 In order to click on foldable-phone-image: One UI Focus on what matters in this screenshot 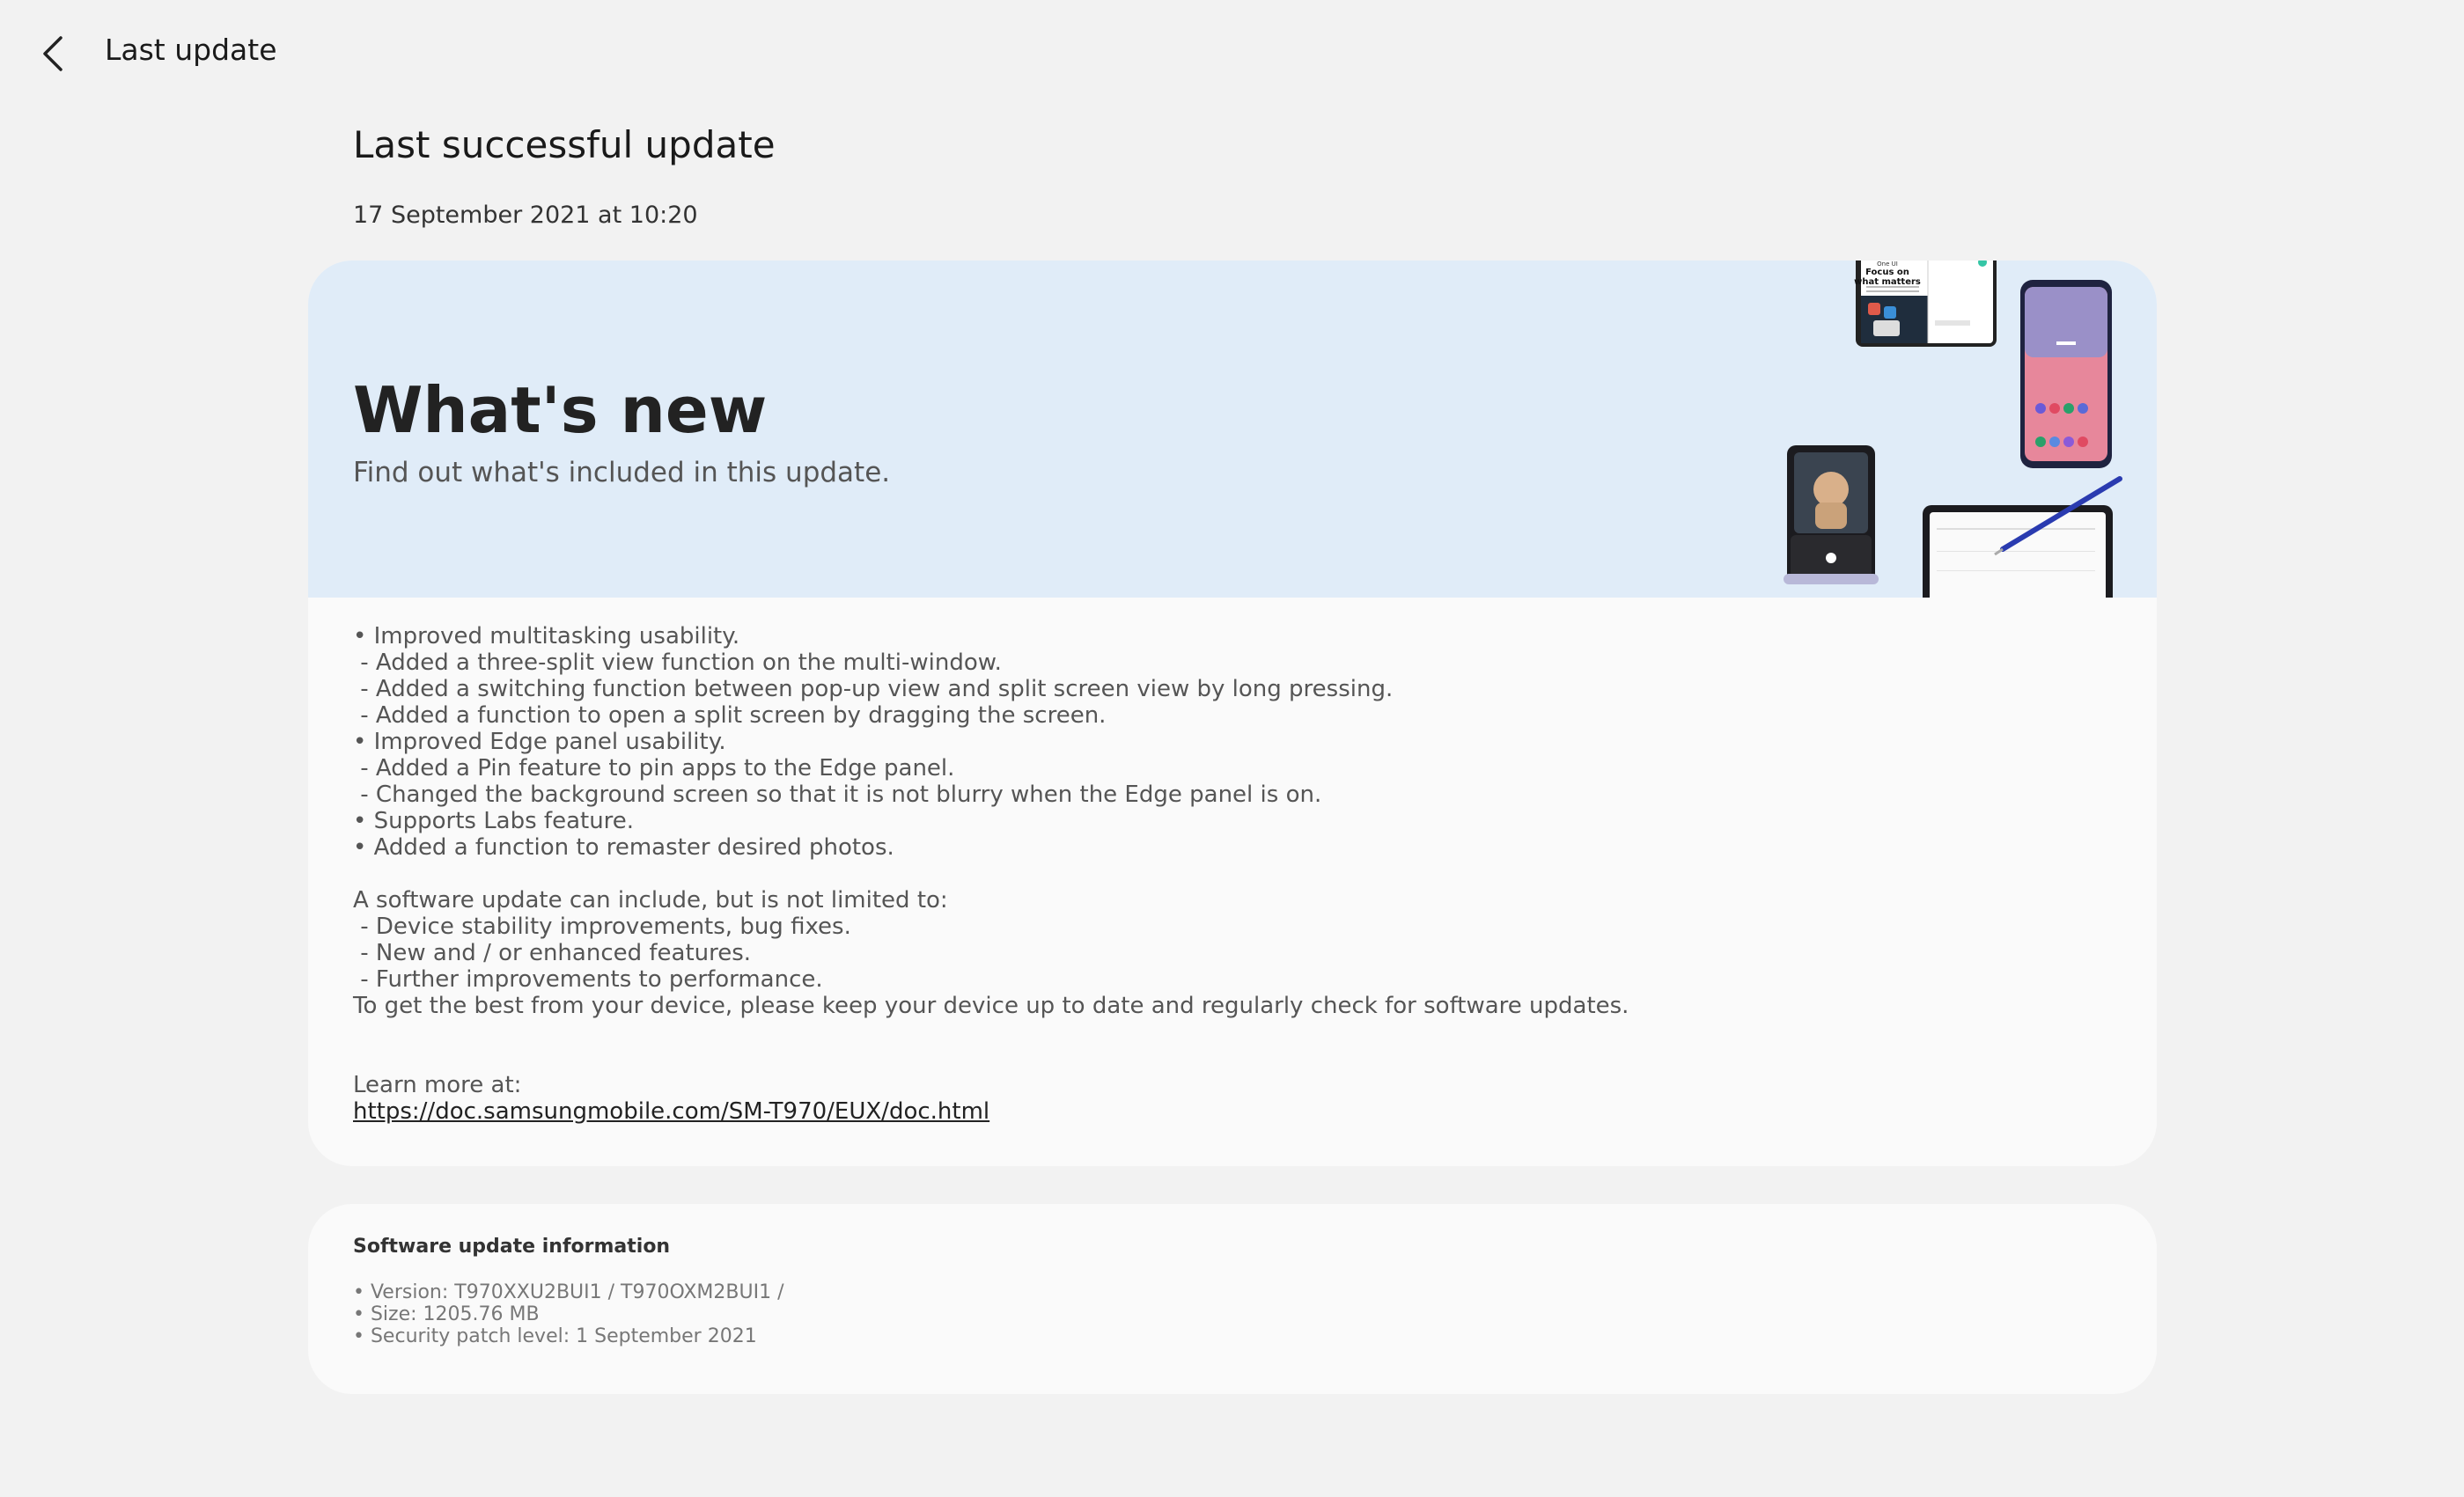, I will do `click(1925, 304)`.